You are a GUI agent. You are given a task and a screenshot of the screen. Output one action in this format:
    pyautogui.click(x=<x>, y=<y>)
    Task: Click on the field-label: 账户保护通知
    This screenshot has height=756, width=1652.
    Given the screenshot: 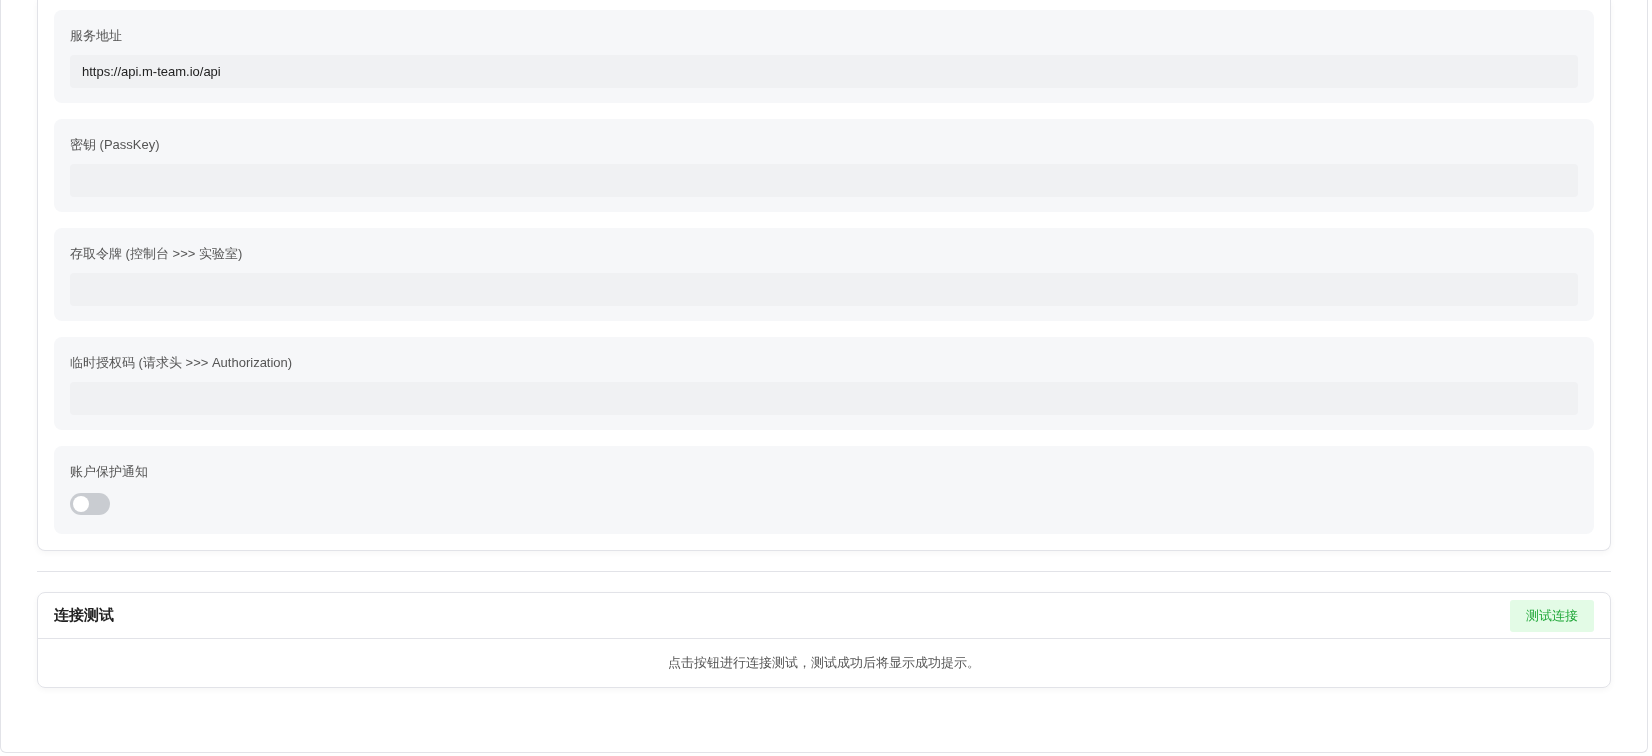 What is the action you would take?
    pyautogui.click(x=109, y=472)
    